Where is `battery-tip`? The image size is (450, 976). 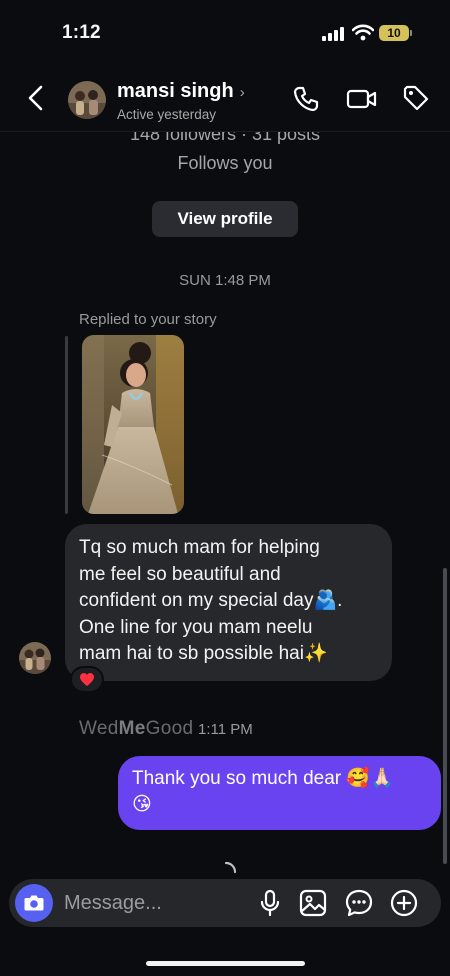
battery-tip is located at coordinates (411, 33).